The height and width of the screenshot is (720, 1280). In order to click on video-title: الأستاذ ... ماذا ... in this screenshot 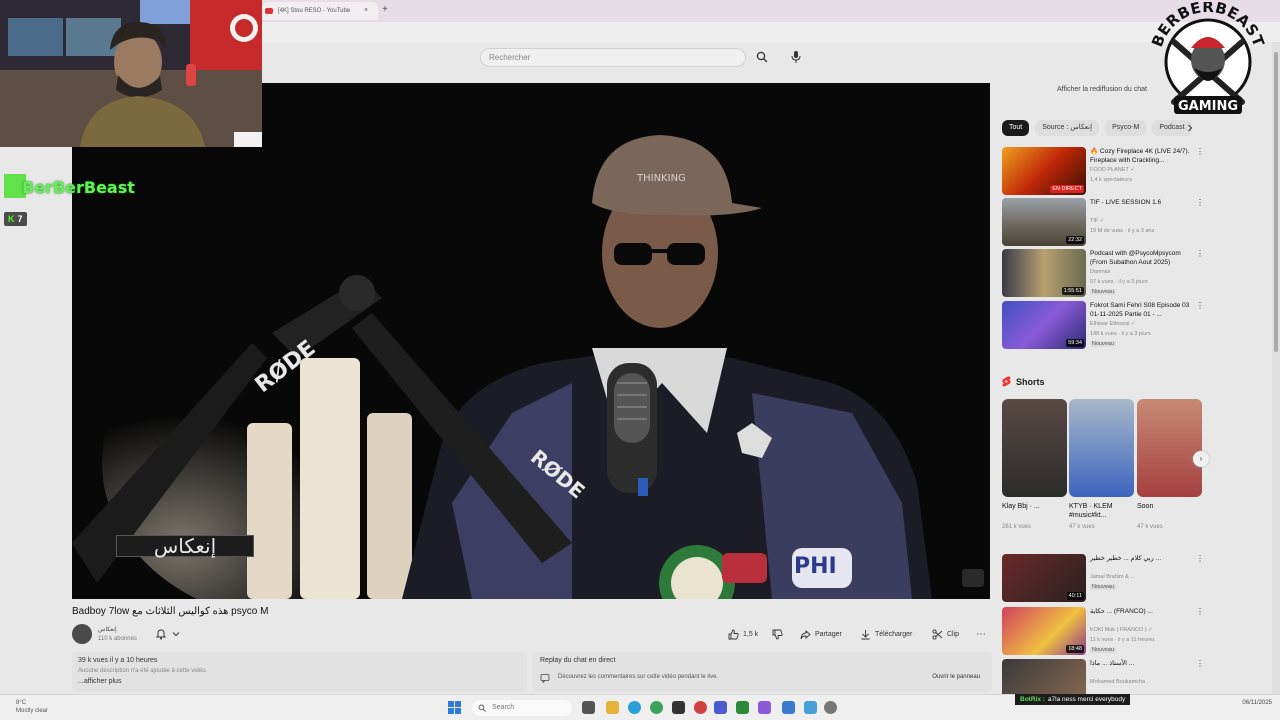, I will do `click(1141, 663)`.